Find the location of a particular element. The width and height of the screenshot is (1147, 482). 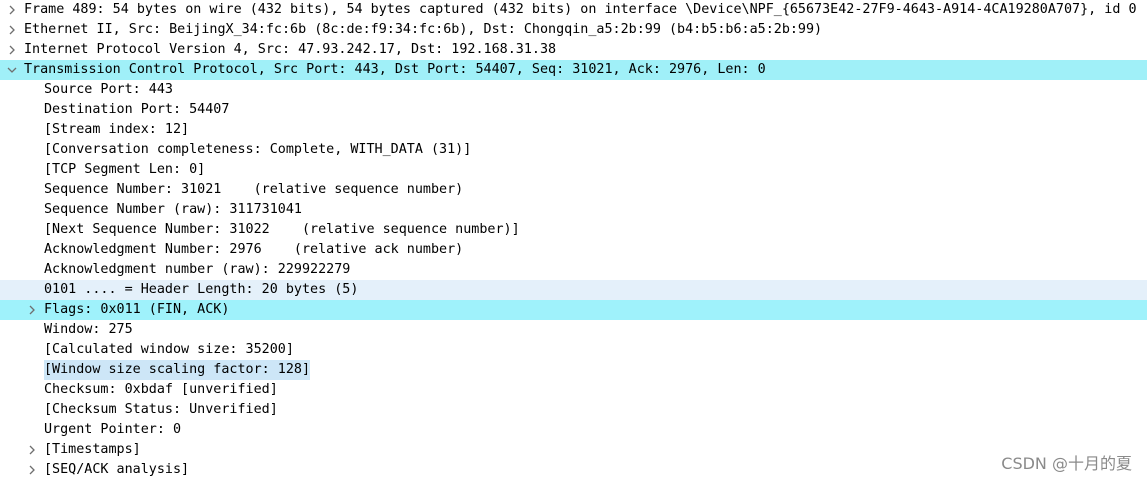

field-label: Acknowledgment number (raw): 229922279 is located at coordinates (197, 269).